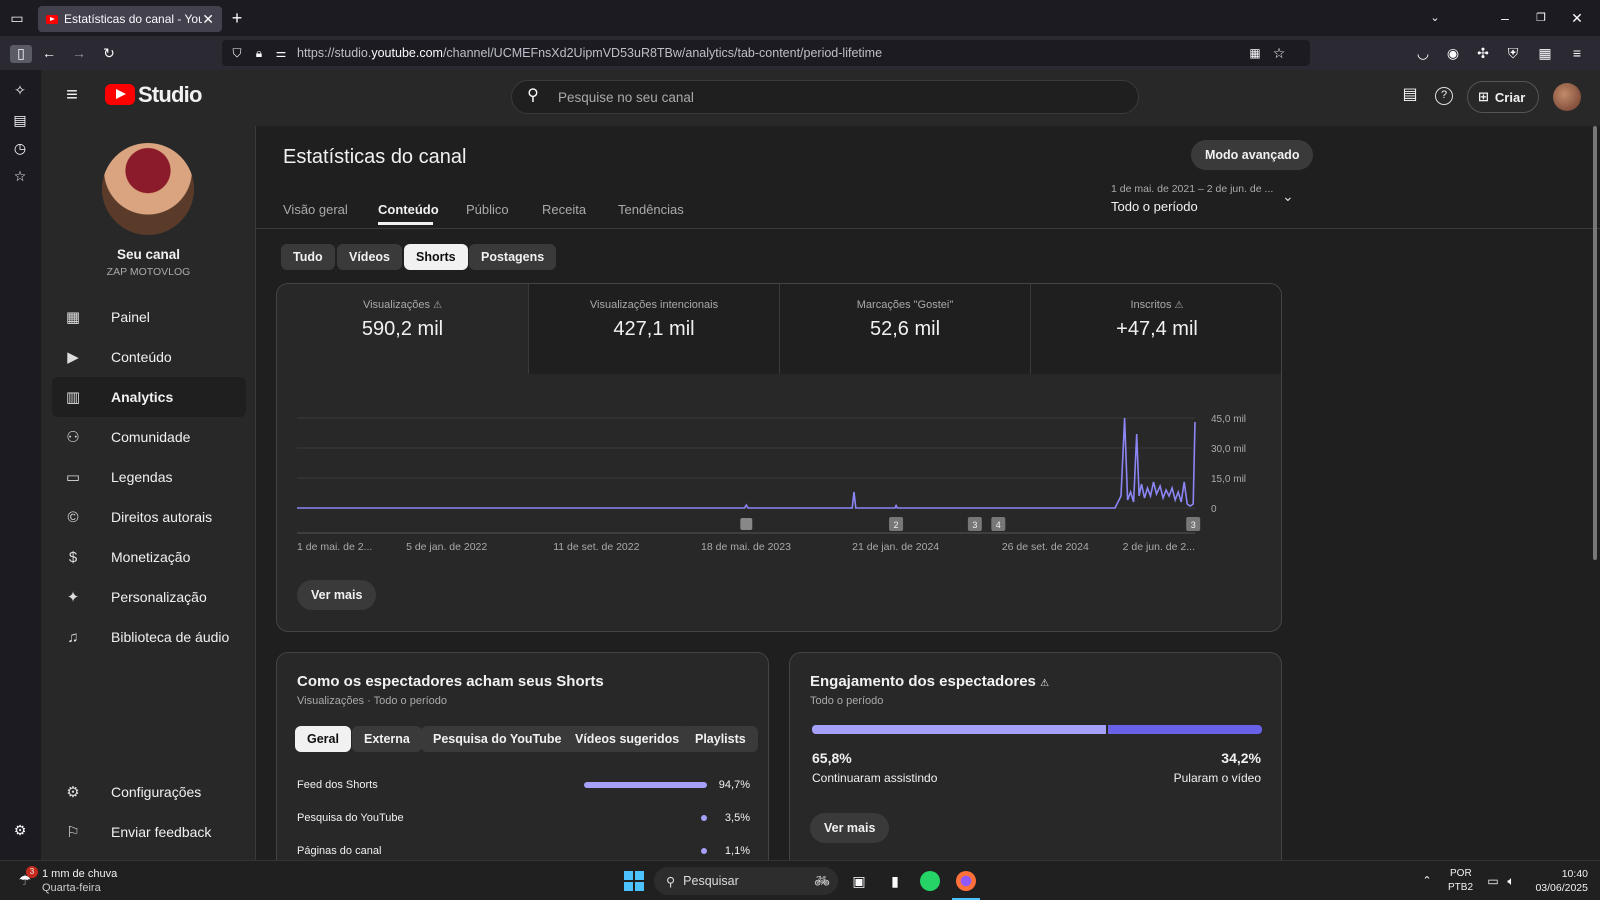  I want to click on messages-icon: ▤, so click(1410, 95).